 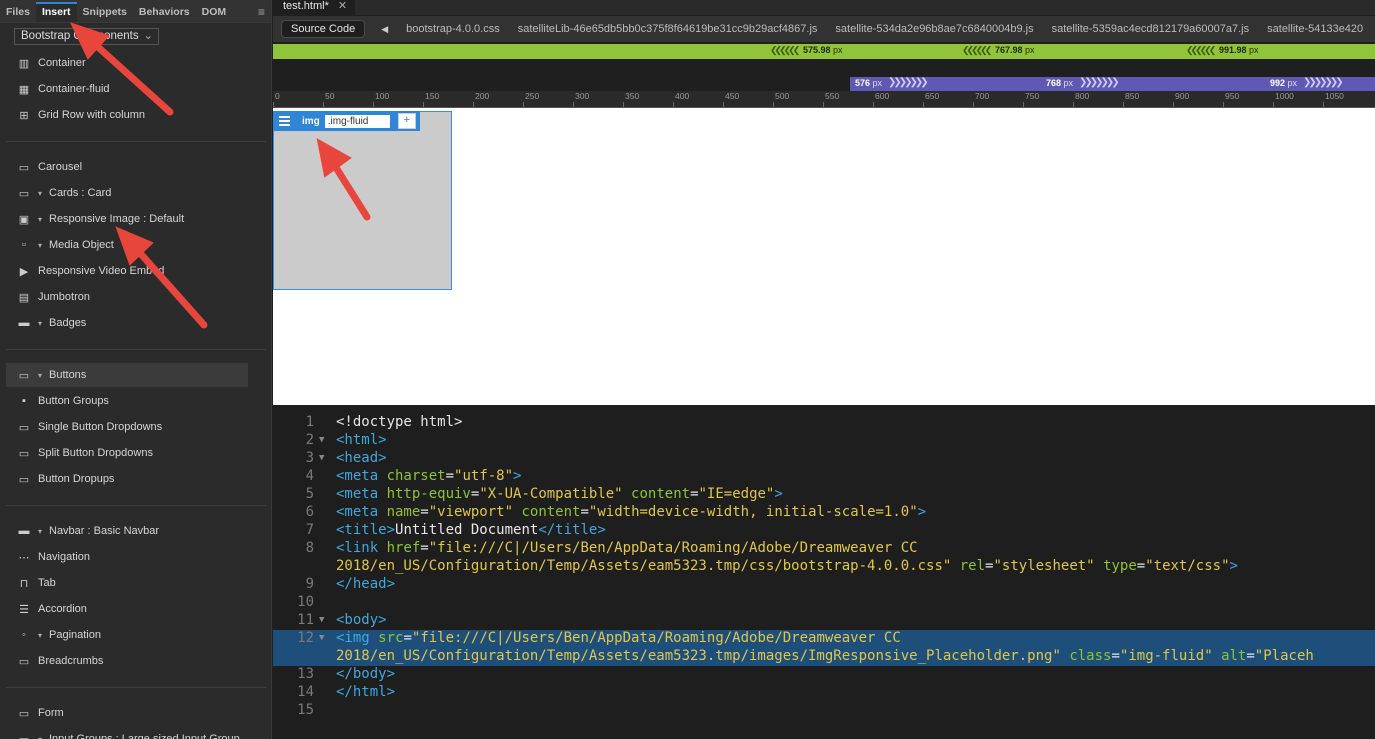 I want to click on code-token: "utf-8", so click(x=484, y=476).